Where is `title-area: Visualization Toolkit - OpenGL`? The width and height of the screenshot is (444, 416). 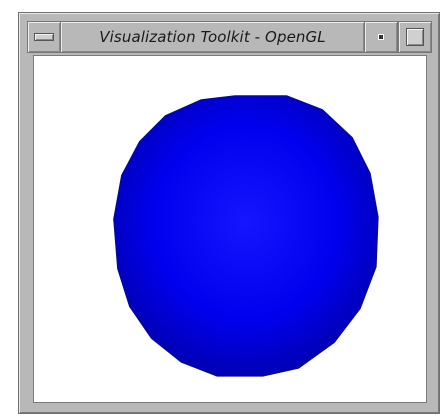
title-area: Visualization Toolkit - OpenGL is located at coordinates (212, 37).